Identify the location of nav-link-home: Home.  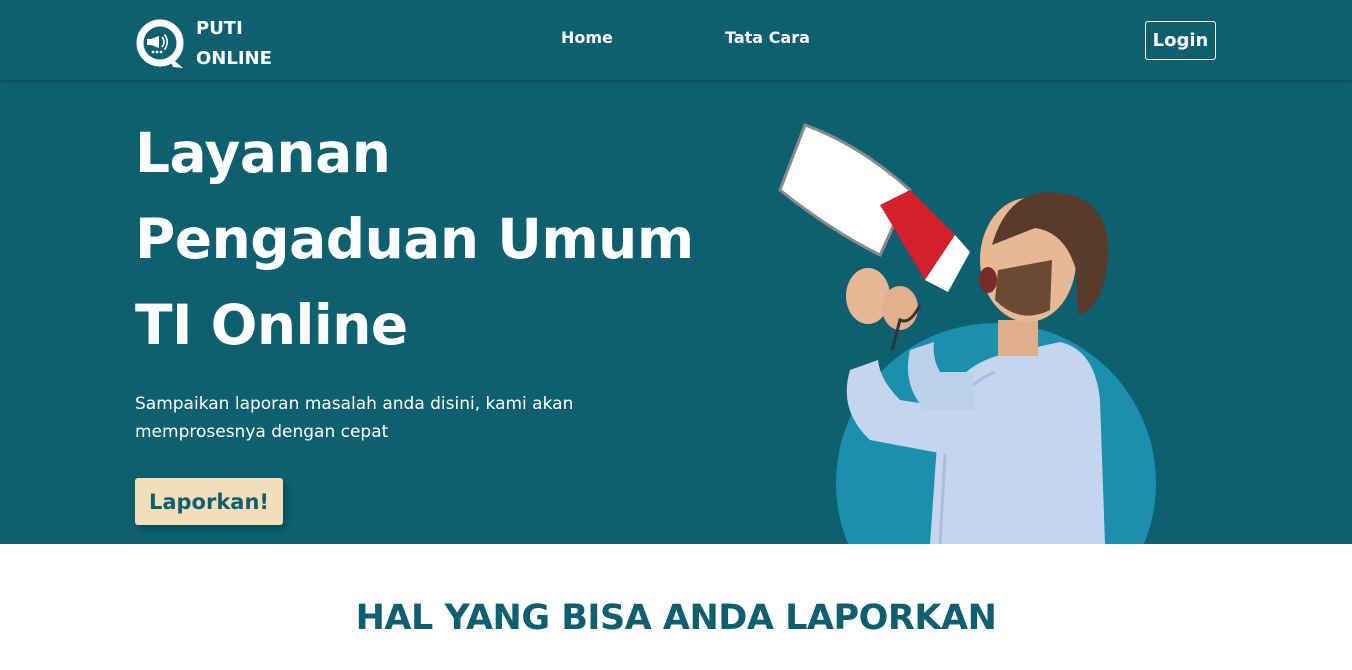
(587, 37).